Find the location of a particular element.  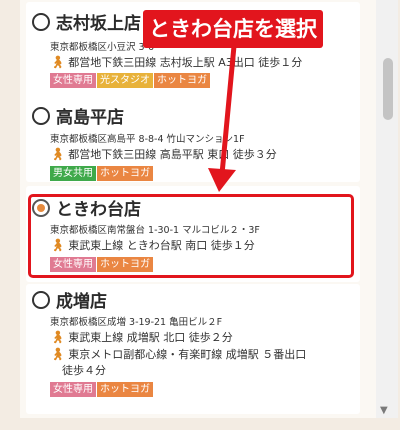

store-access: 🚶︎ 都営地下鉄三田線 志村坂上駅 A3出口 徒歩１分 is located at coordinates (176, 62).